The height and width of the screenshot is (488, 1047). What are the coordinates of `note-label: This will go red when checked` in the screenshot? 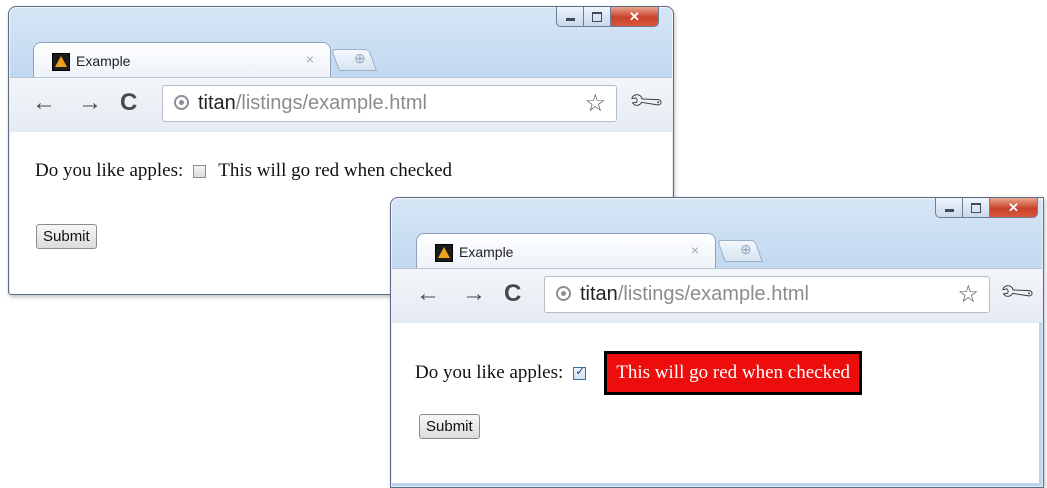 It's located at (335, 170).